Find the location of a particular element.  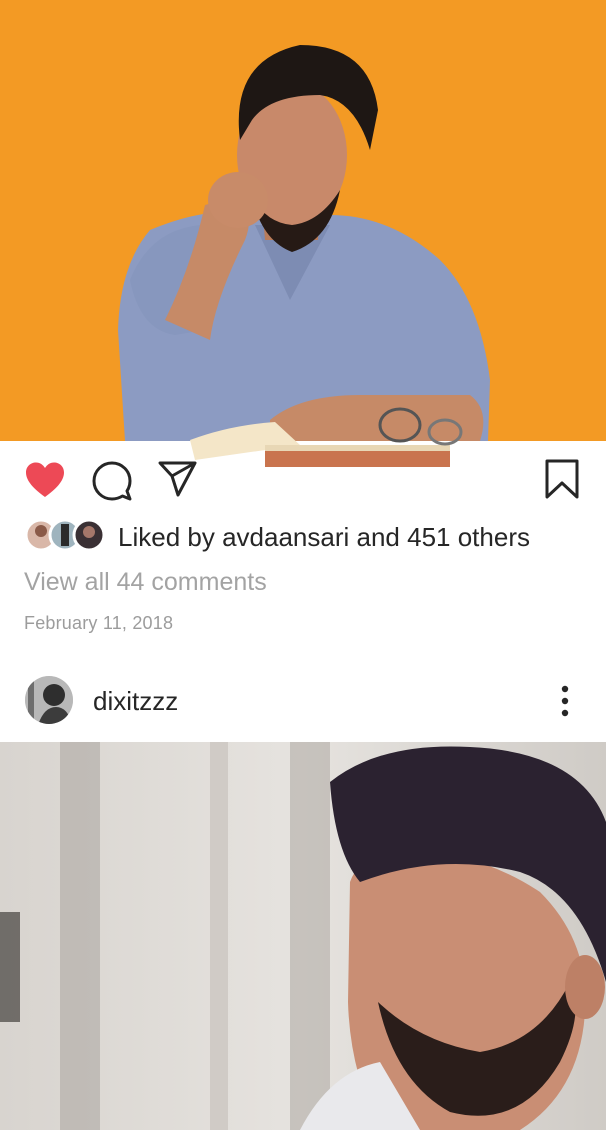

paper-plane-icon is located at coordinates (178, 479).